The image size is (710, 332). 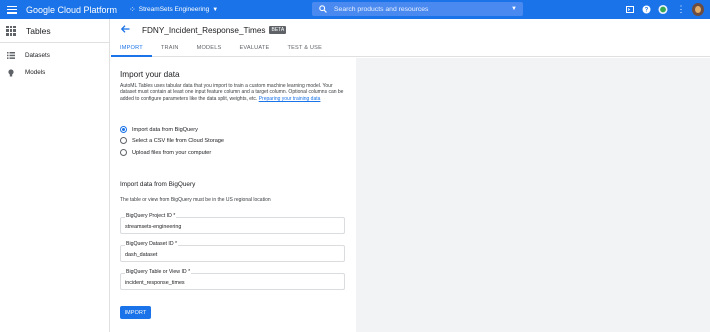 I want to click on tab-models: MODELS, so click(x=209, y=50).